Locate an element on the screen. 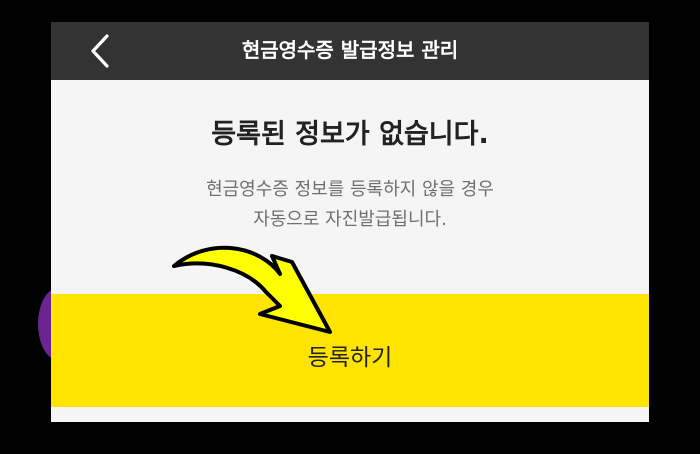 The width and height of the screenshot is (700, 454). empty-state-title: 등록된 정보가 없습니다. is located at coordinates (350, 134).